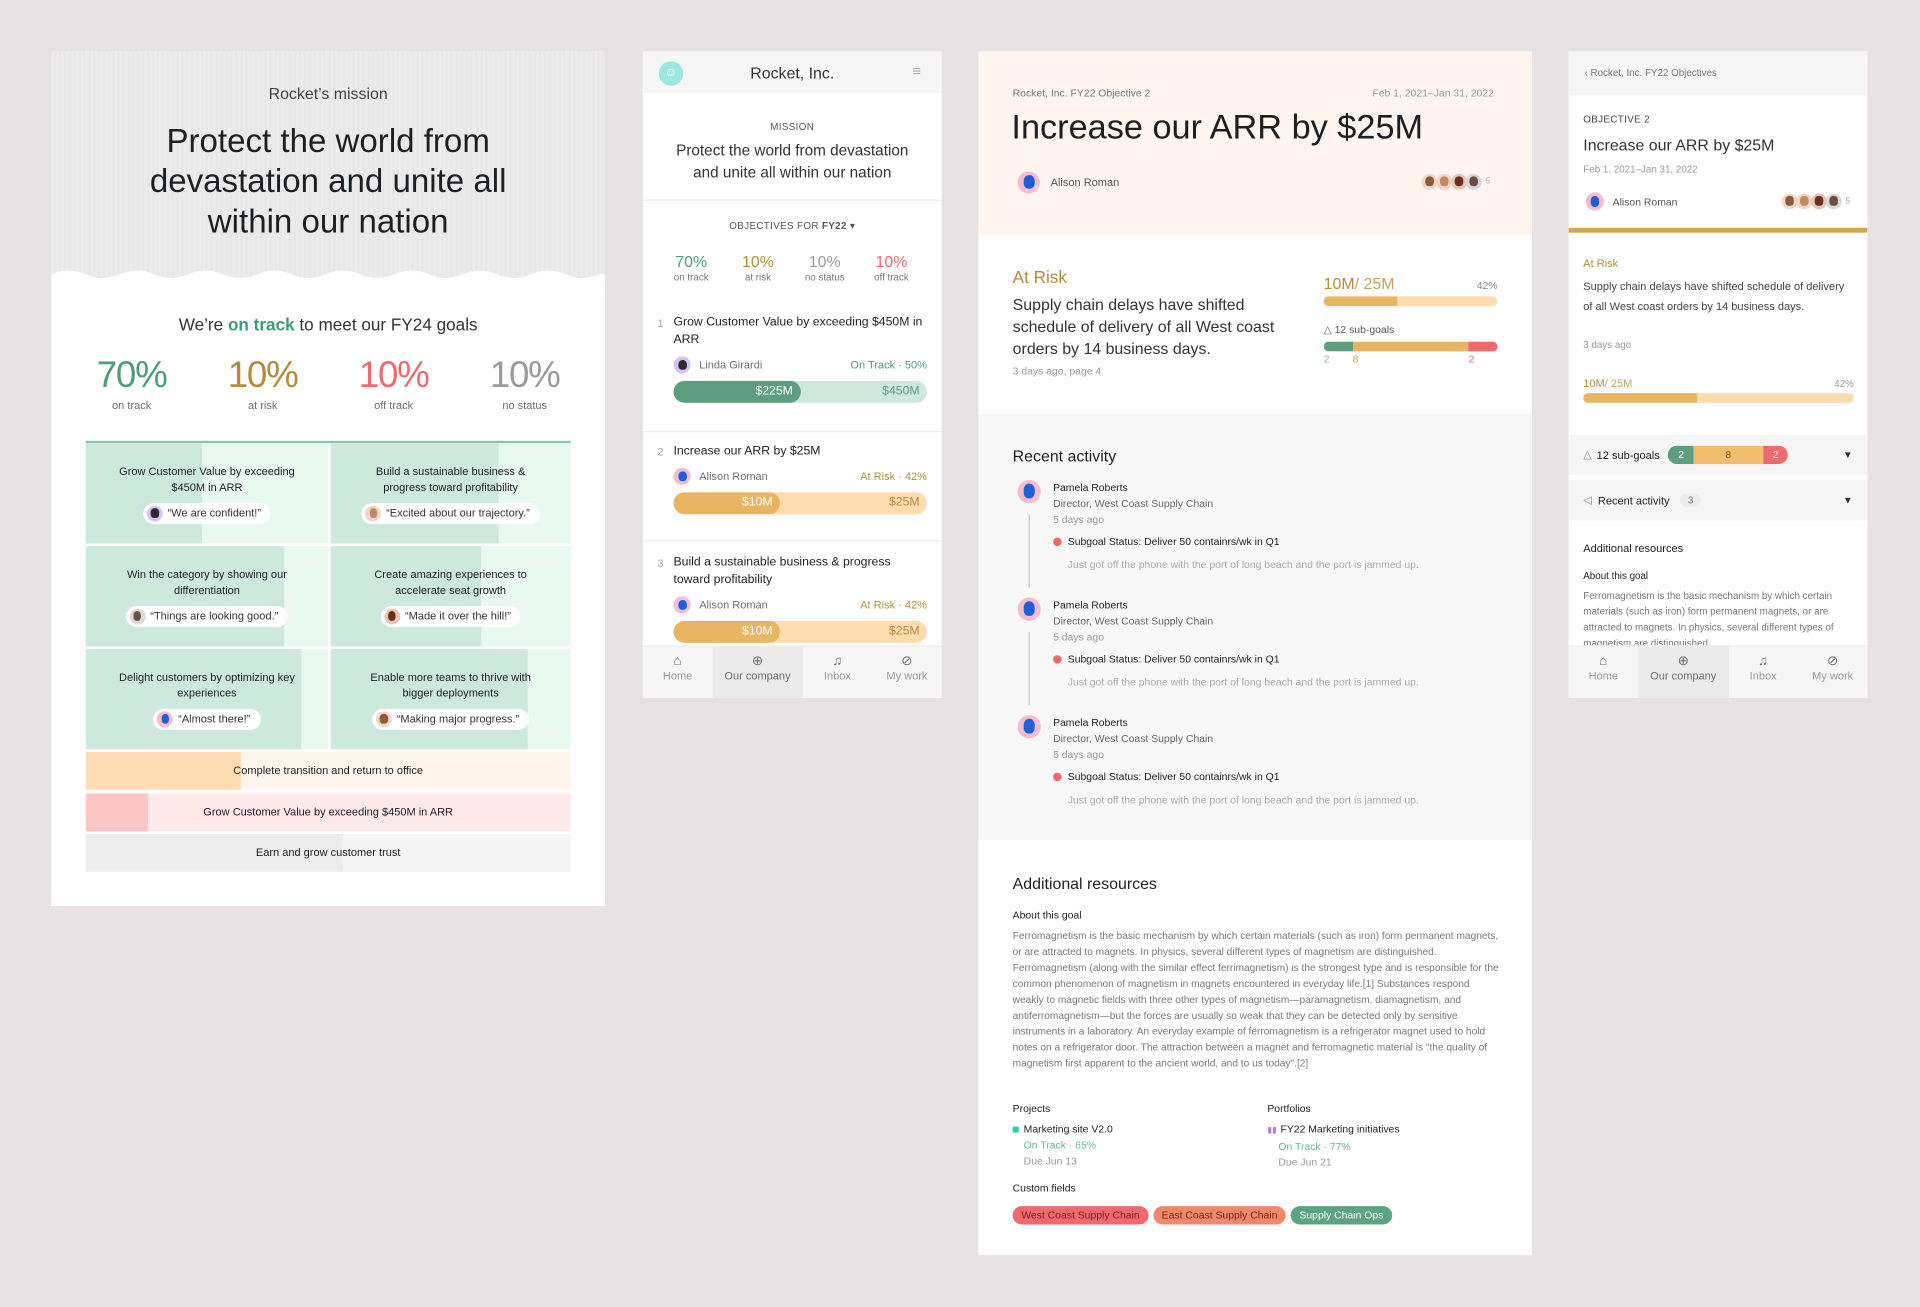  Describe the element at coordinates (1586, 73) in the screenshot. I see `chevron-left-icon: ‹` at that location.